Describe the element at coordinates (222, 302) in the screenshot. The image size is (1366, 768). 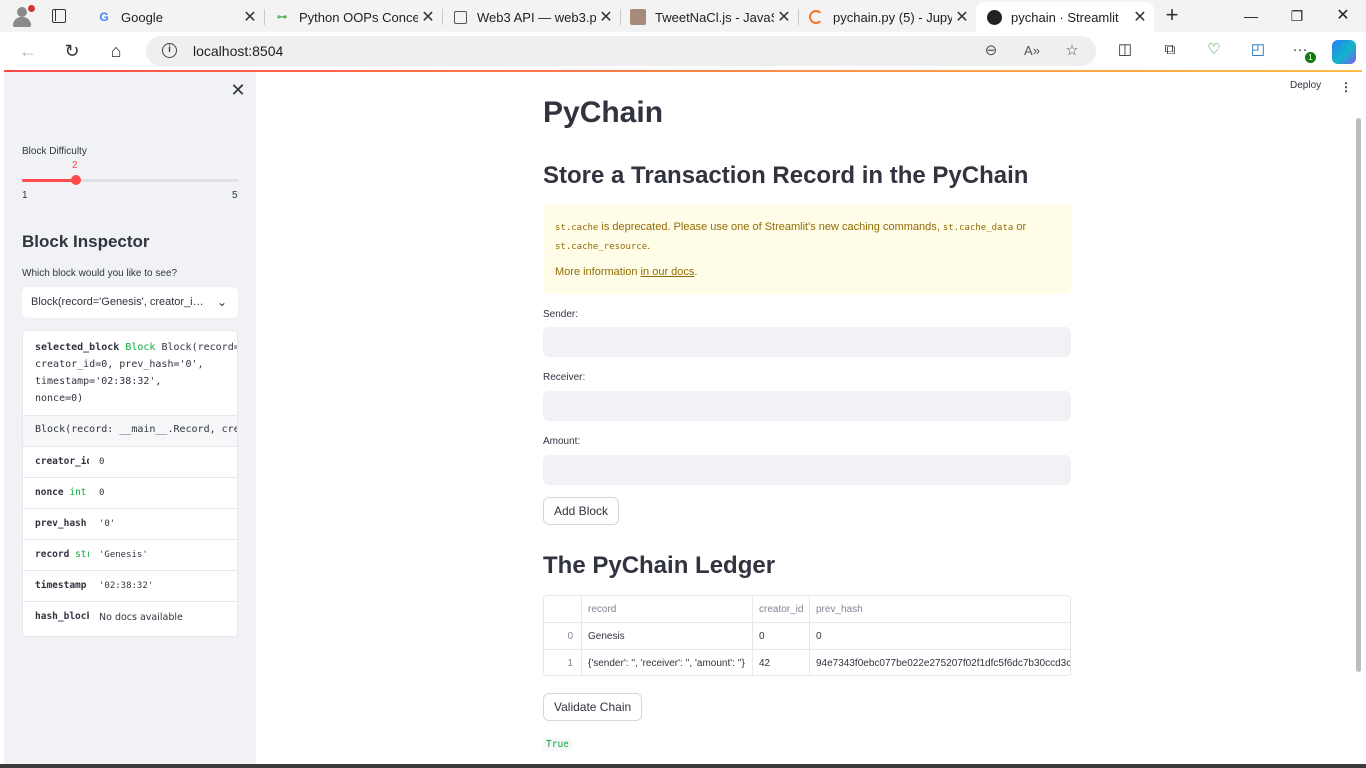
I see `chevron-down-icon: ⌄` at that location.